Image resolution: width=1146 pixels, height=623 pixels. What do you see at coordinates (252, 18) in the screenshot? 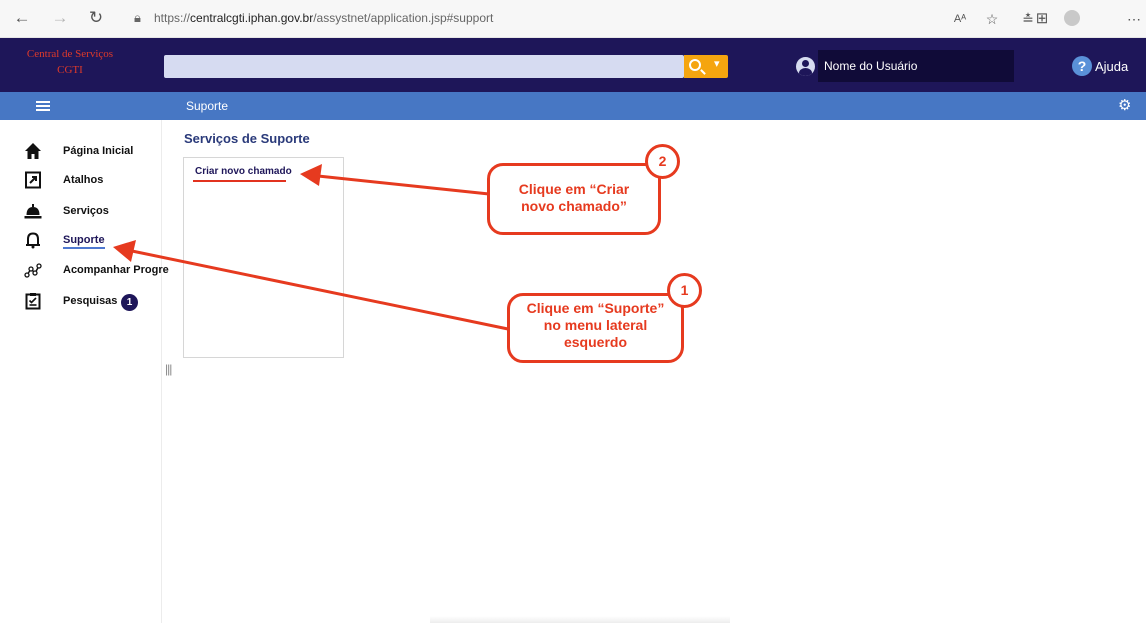
I see `url-host: centralcgti.iphan.gov.br` at bounding box center [252, 18].